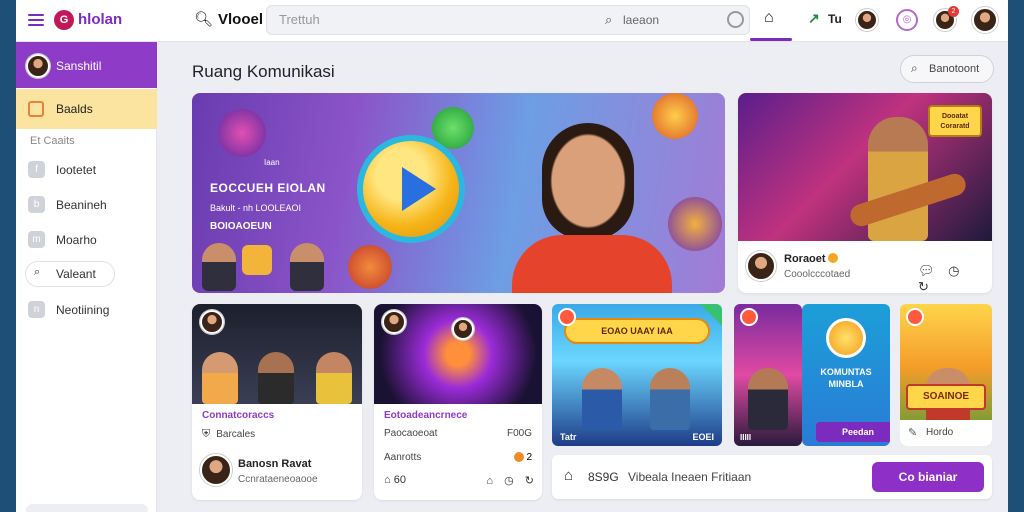 This screenshot has height=512, width=1024. Describe the element at coordinates (240, 19) in the screenshot. I see `section-brand: Vlooel` at that location.